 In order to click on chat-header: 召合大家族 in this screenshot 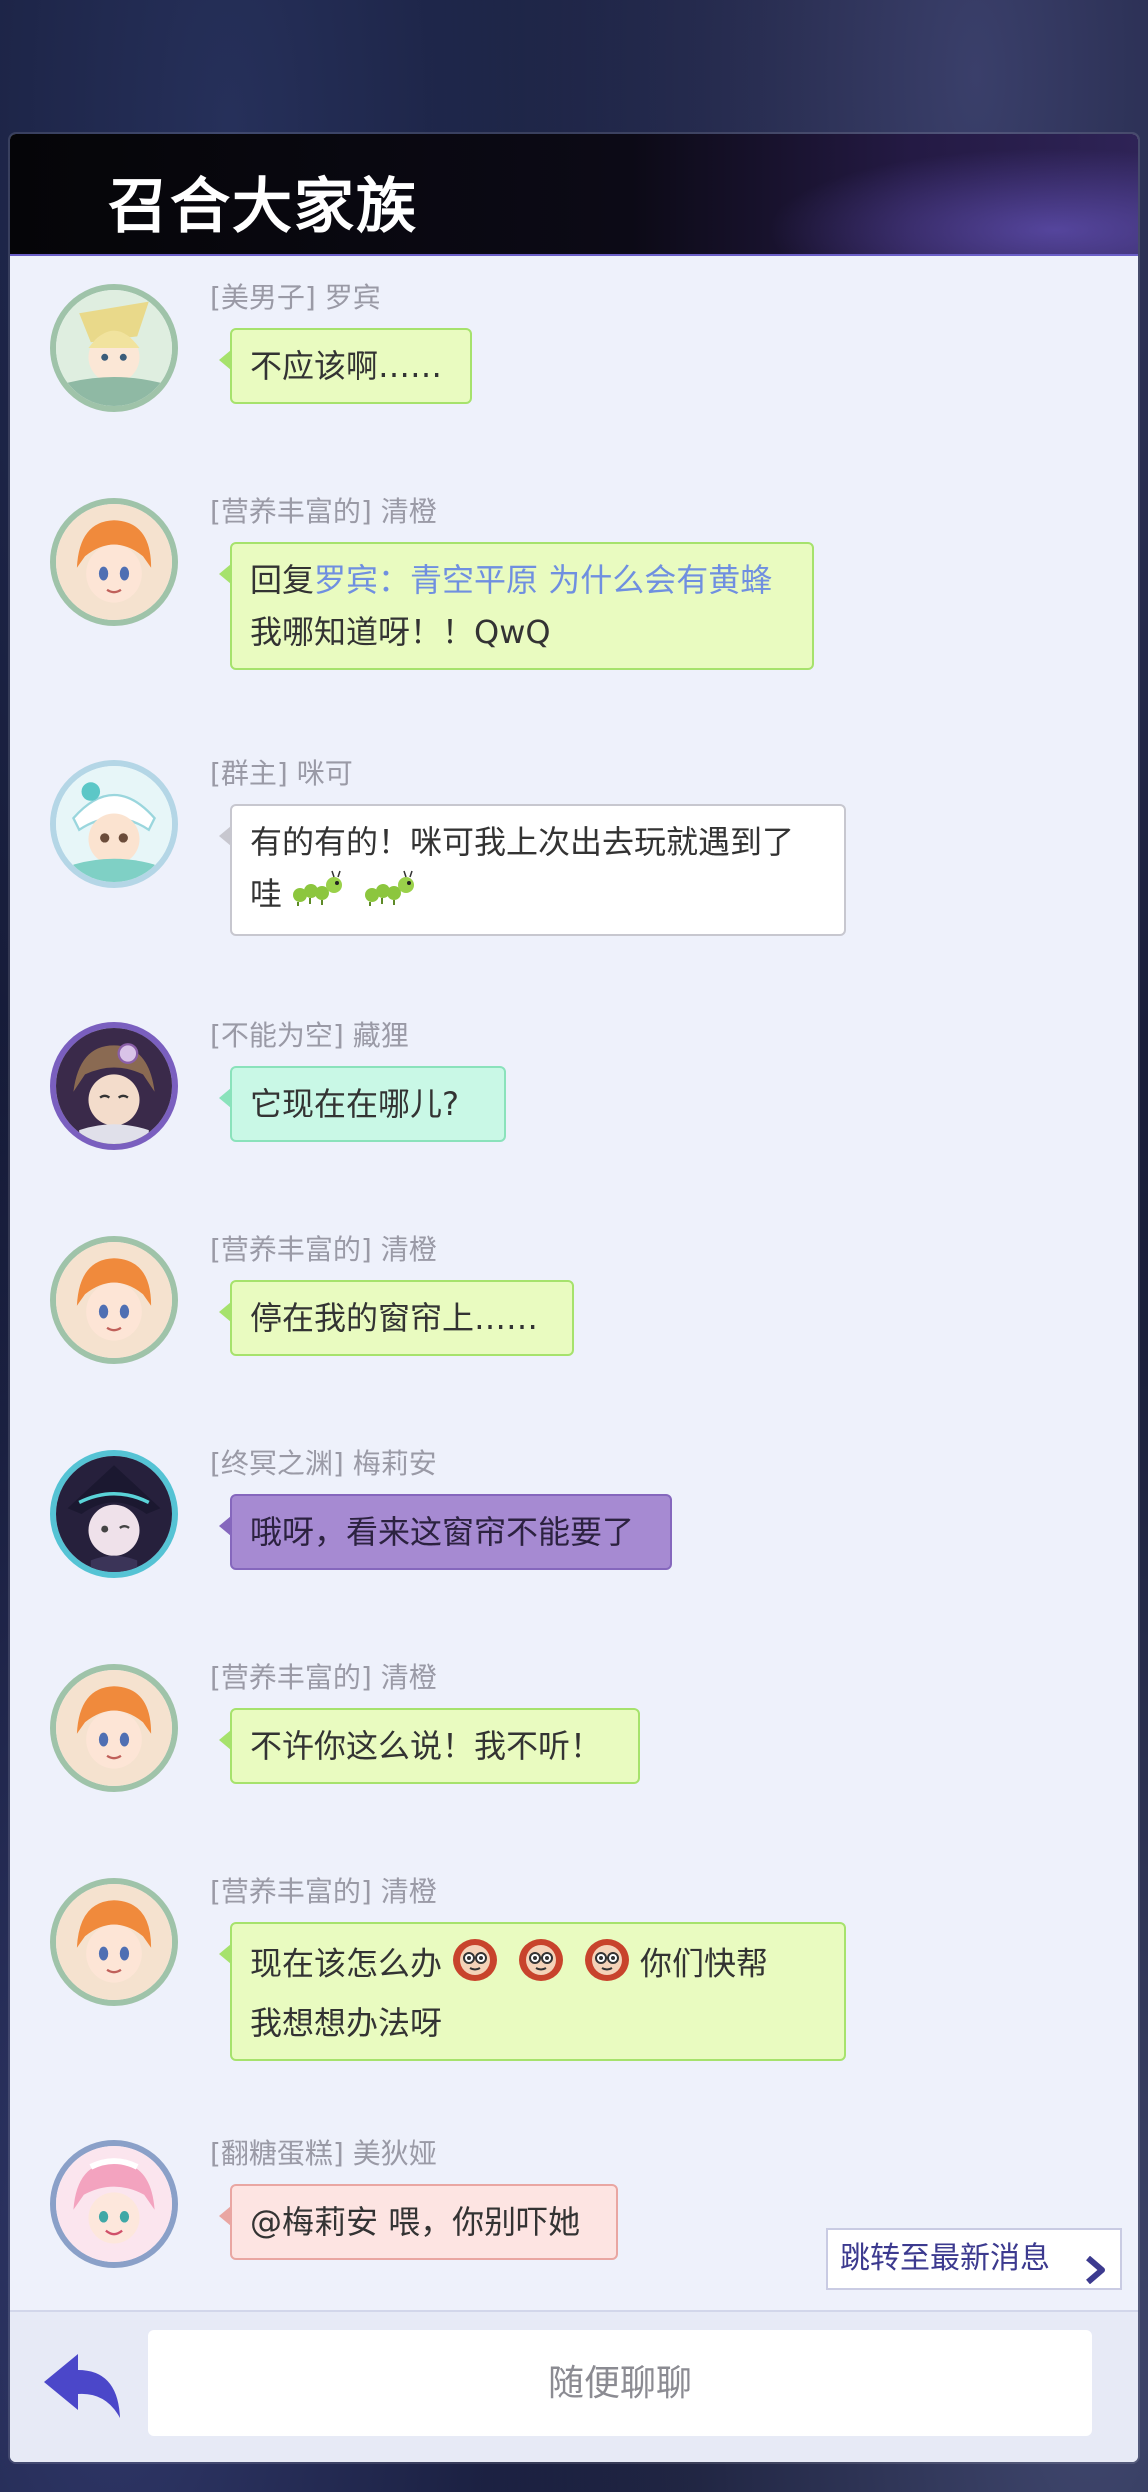, I will do `click(574, 195)`.